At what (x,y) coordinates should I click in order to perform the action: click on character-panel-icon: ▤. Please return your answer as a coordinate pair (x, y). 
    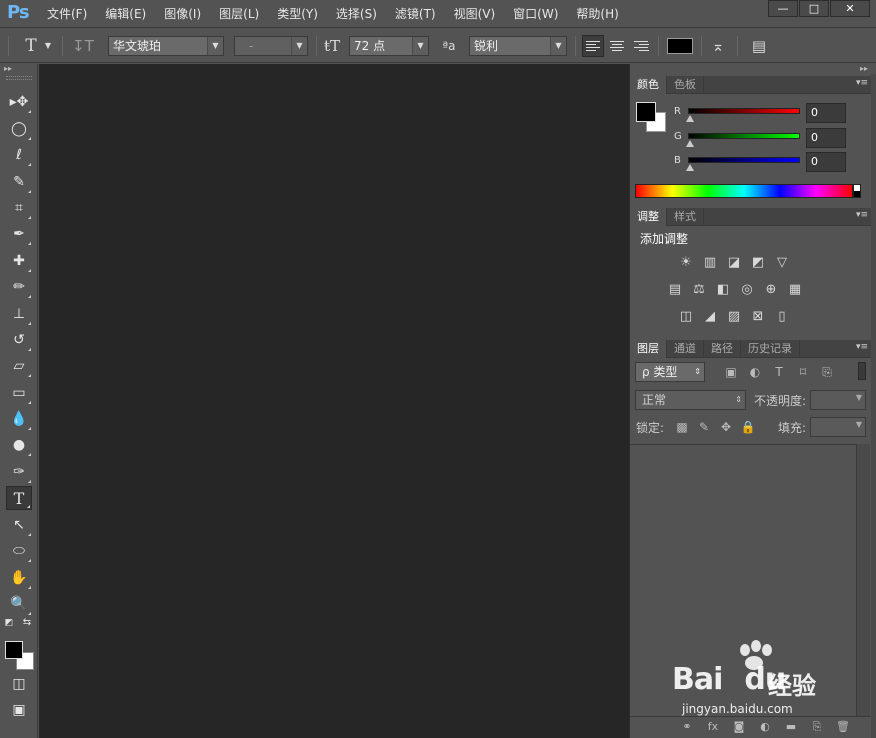
    Looking at the image, I should click on (759, 46).